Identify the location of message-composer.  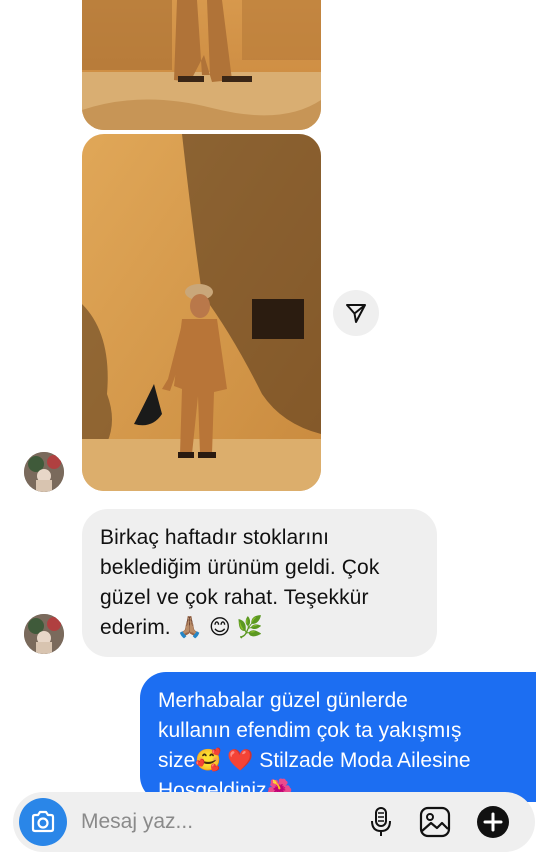
(274, 822).